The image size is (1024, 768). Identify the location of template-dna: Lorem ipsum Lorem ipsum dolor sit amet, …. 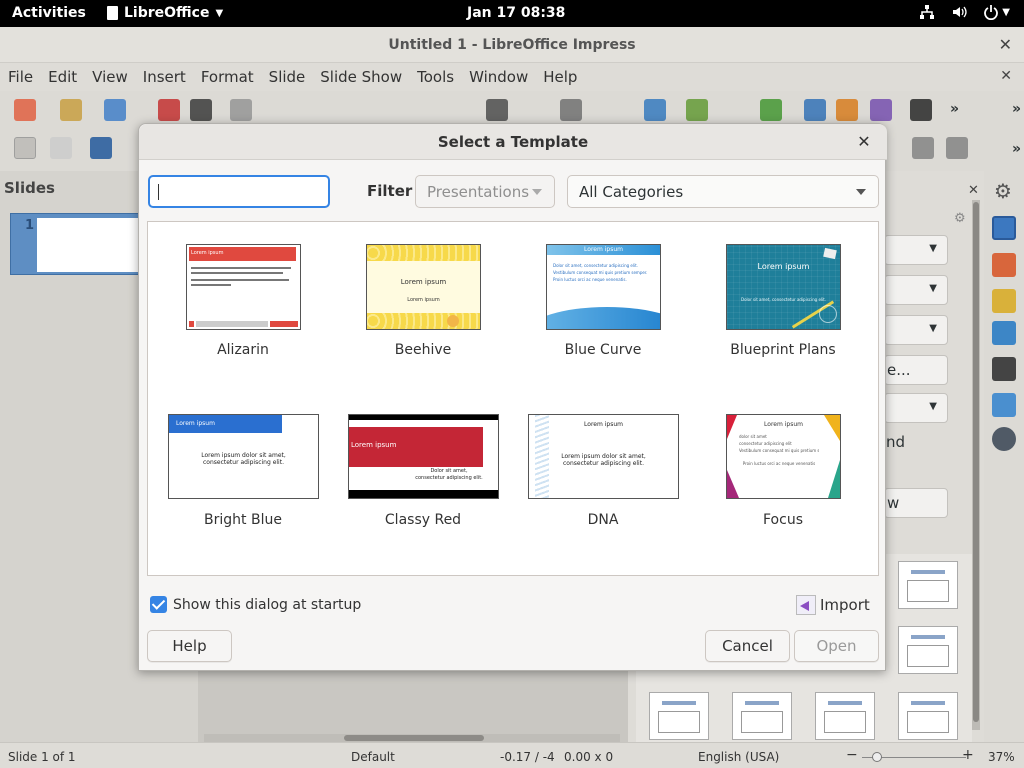
(603, 474).